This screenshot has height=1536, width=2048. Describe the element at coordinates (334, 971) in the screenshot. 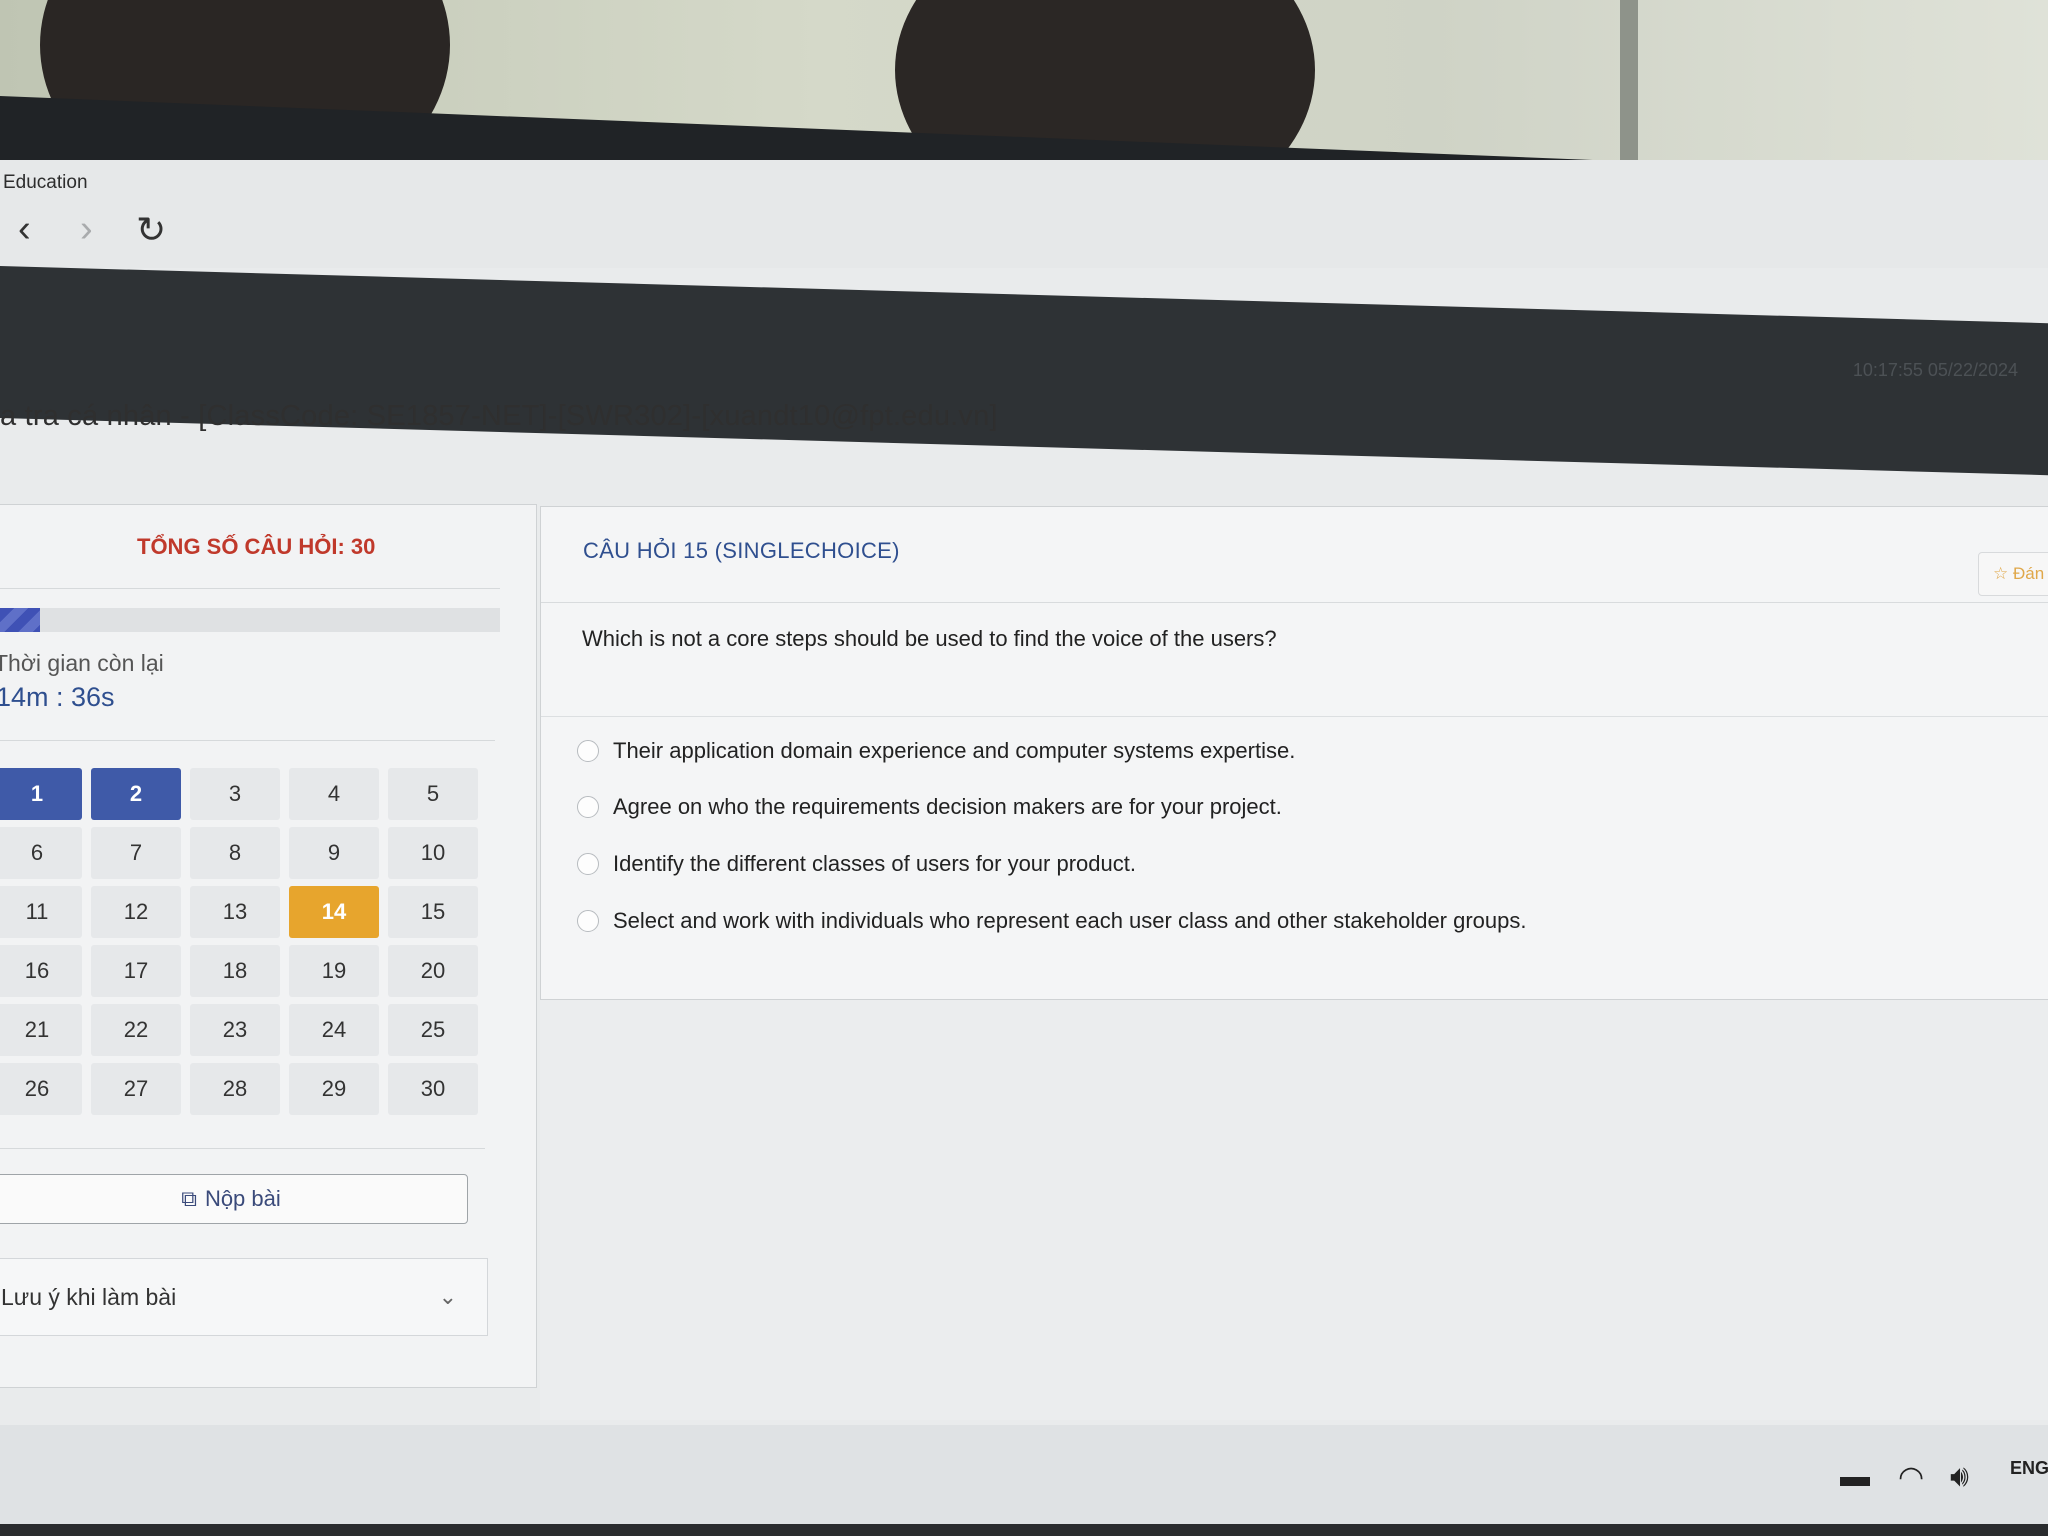

I see `question-number-button: 19` at that location.